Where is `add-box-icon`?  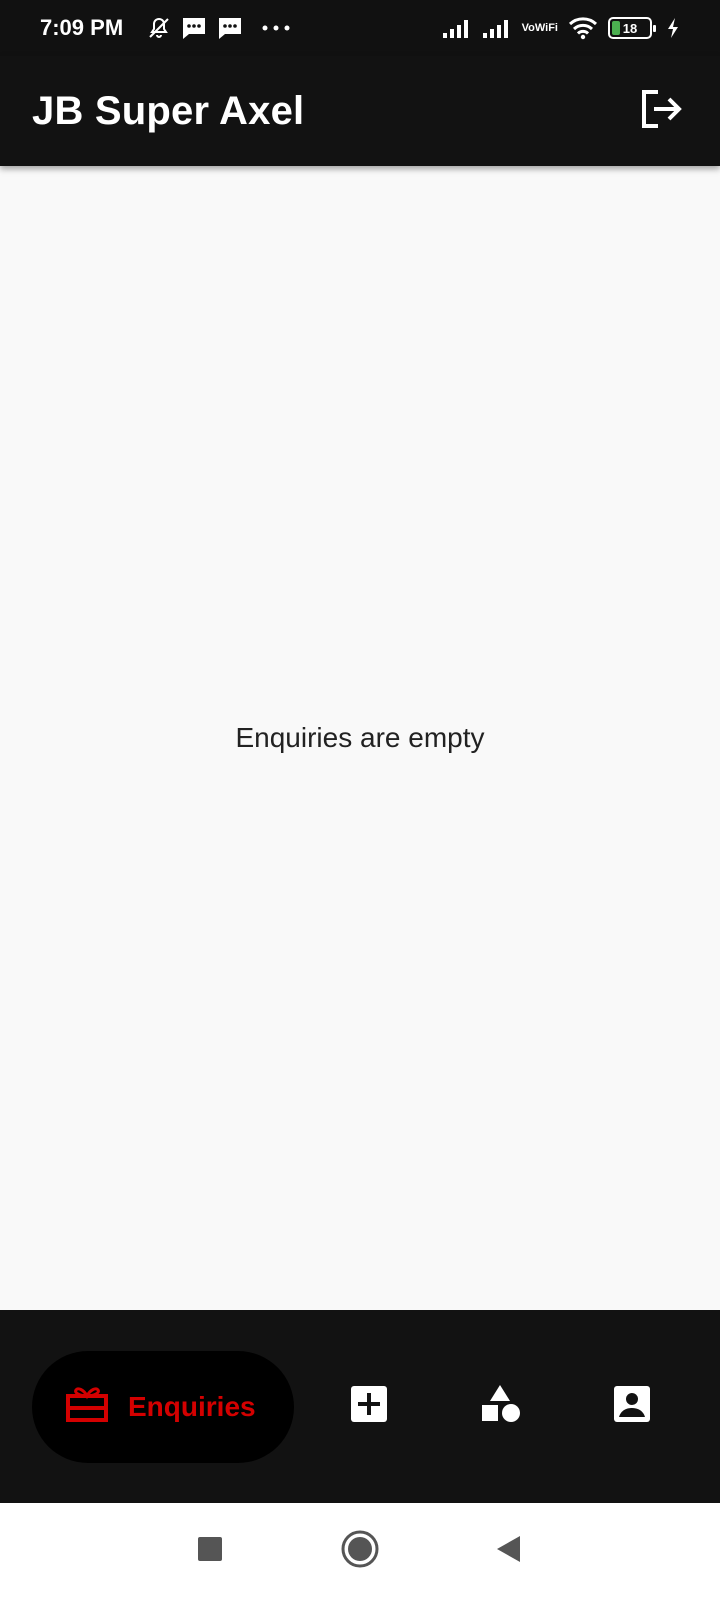
add-box-icon is located at coordinates (369, 1406).